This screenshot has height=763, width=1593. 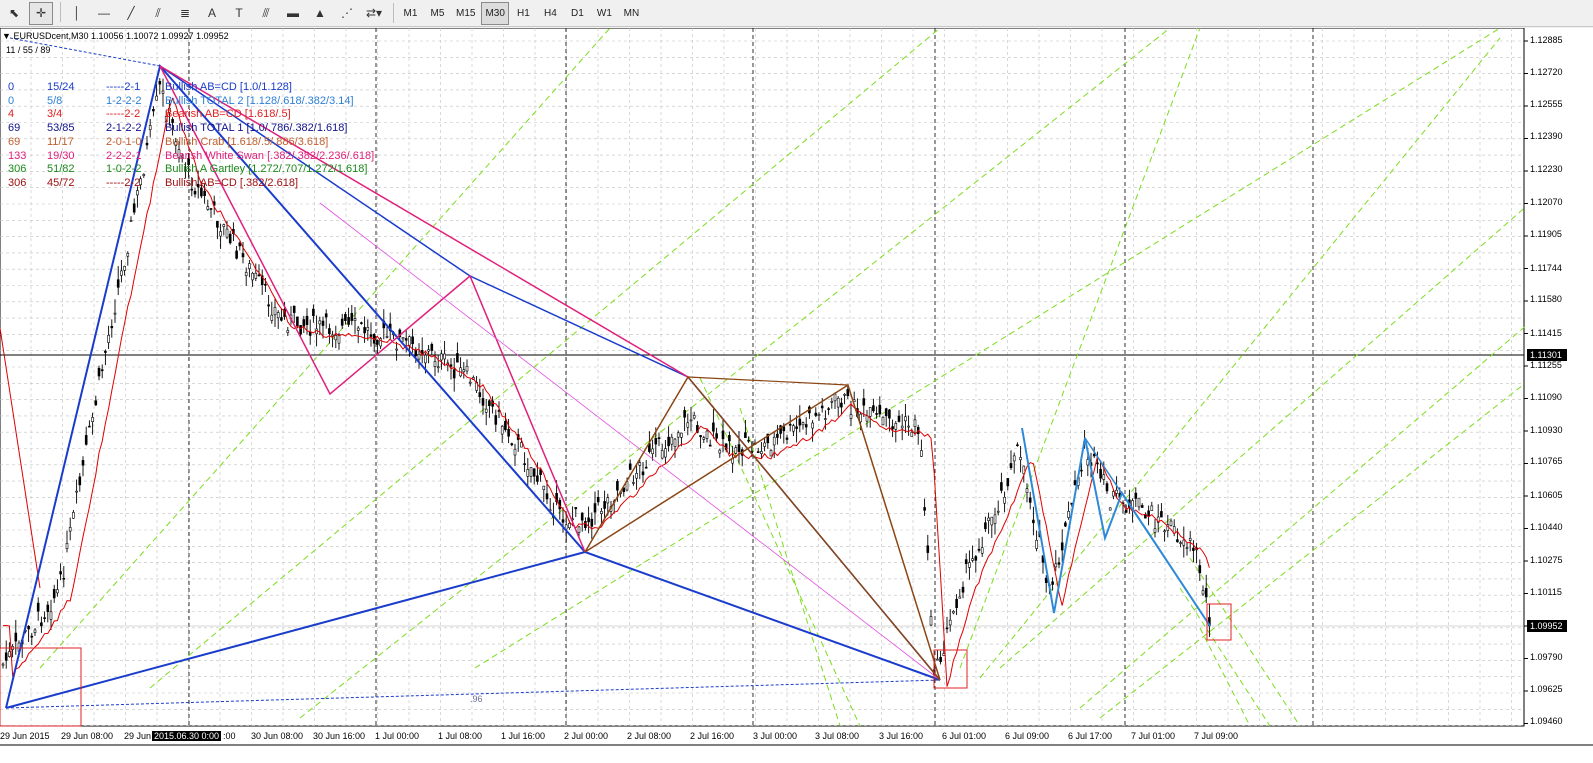 What do you see at coordinates (339, 736) in the screenshot?
I see `time-tick-label: 30 Jun 16:00` at bounding box center [339, 736].